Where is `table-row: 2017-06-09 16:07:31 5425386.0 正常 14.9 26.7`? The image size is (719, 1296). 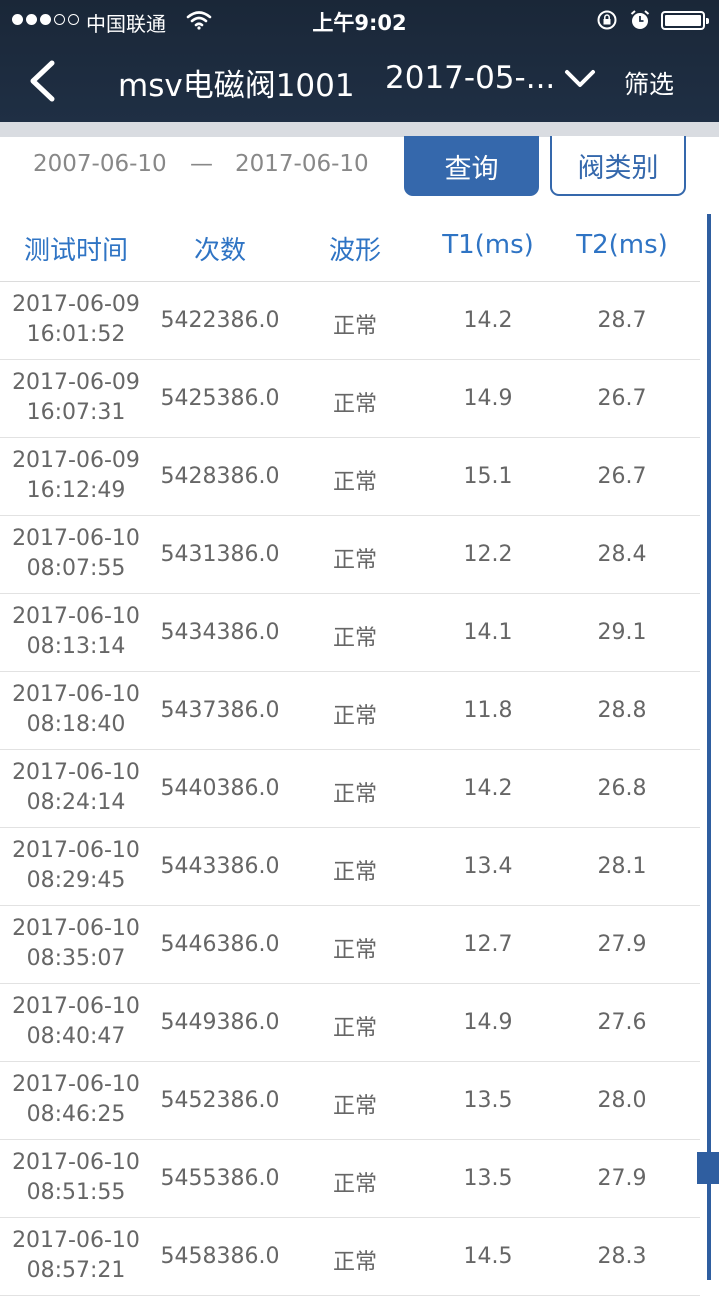 table-row: 2017-06-09 16:07:31 5425386.0 正常 14.9 26.7 is located at coordinates (350, 399).